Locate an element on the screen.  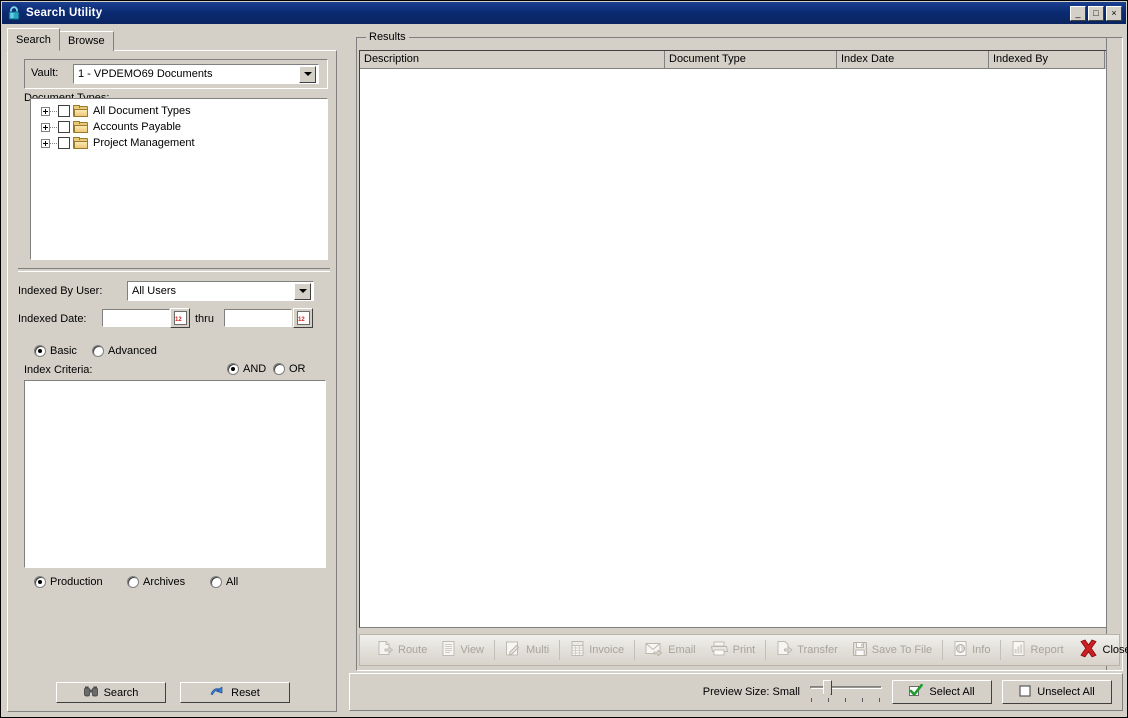
folder-icon is located at coordinates (81, 111).